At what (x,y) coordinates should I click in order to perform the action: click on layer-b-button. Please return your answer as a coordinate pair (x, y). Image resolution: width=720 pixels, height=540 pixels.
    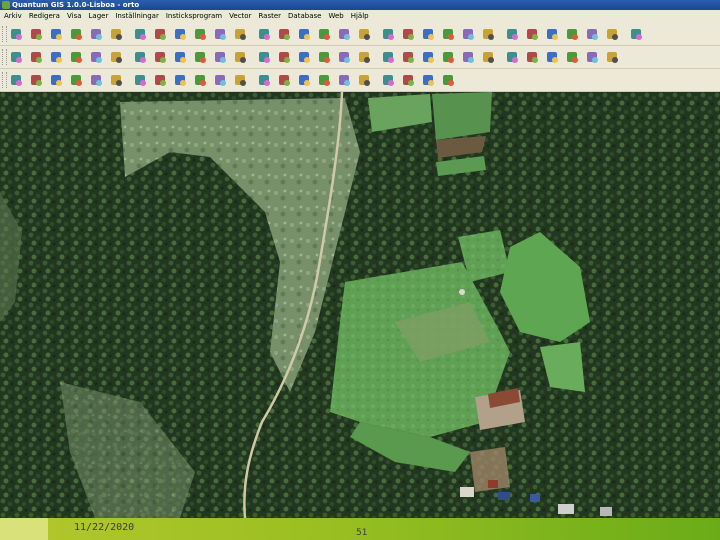
    Looking at the image, I should click on (284, 34).